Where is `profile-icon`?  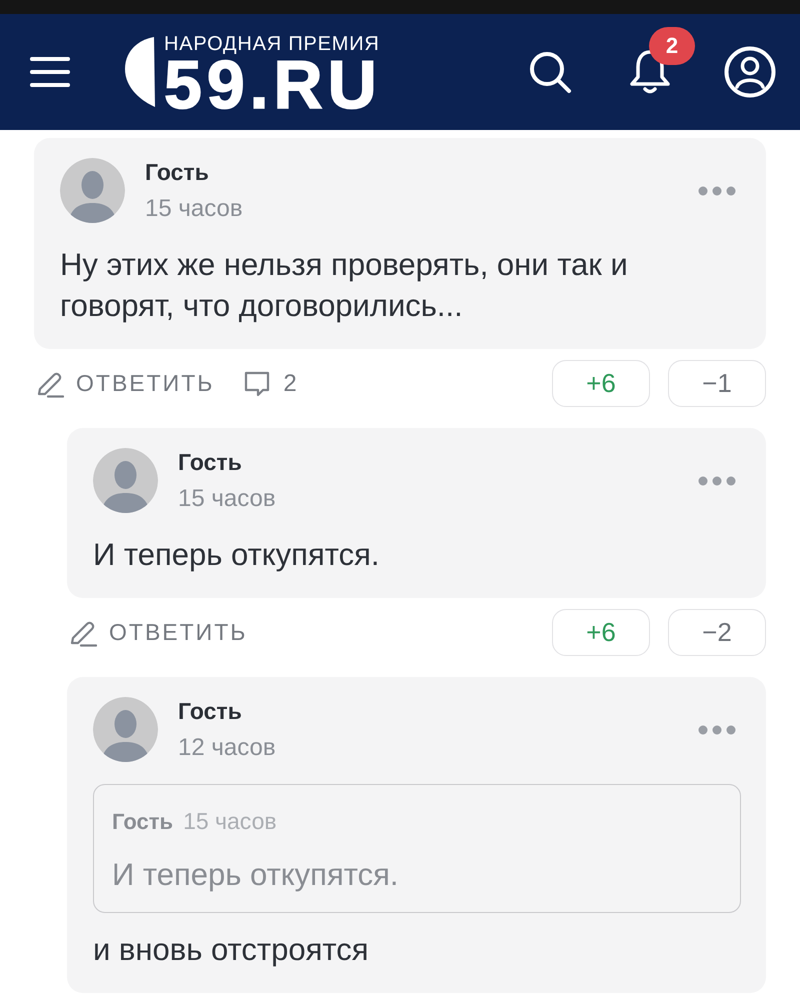 profile-icon is located at coordinates (750, 72).